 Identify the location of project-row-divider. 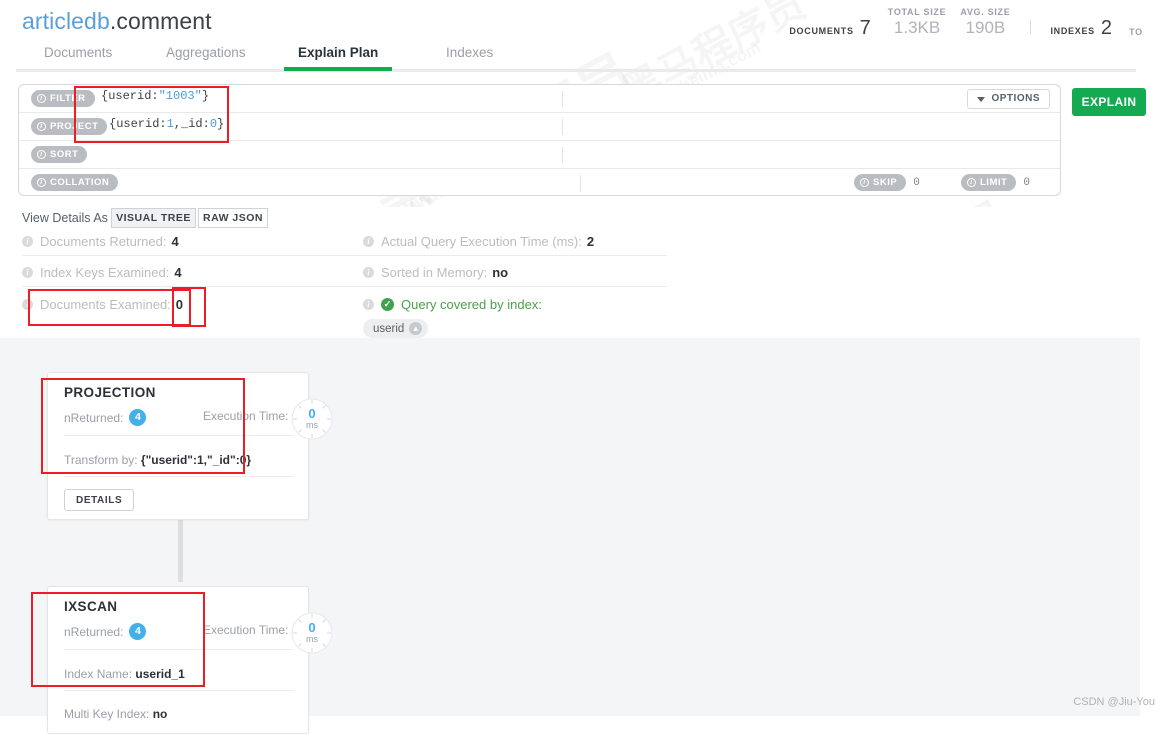
(562, 127).